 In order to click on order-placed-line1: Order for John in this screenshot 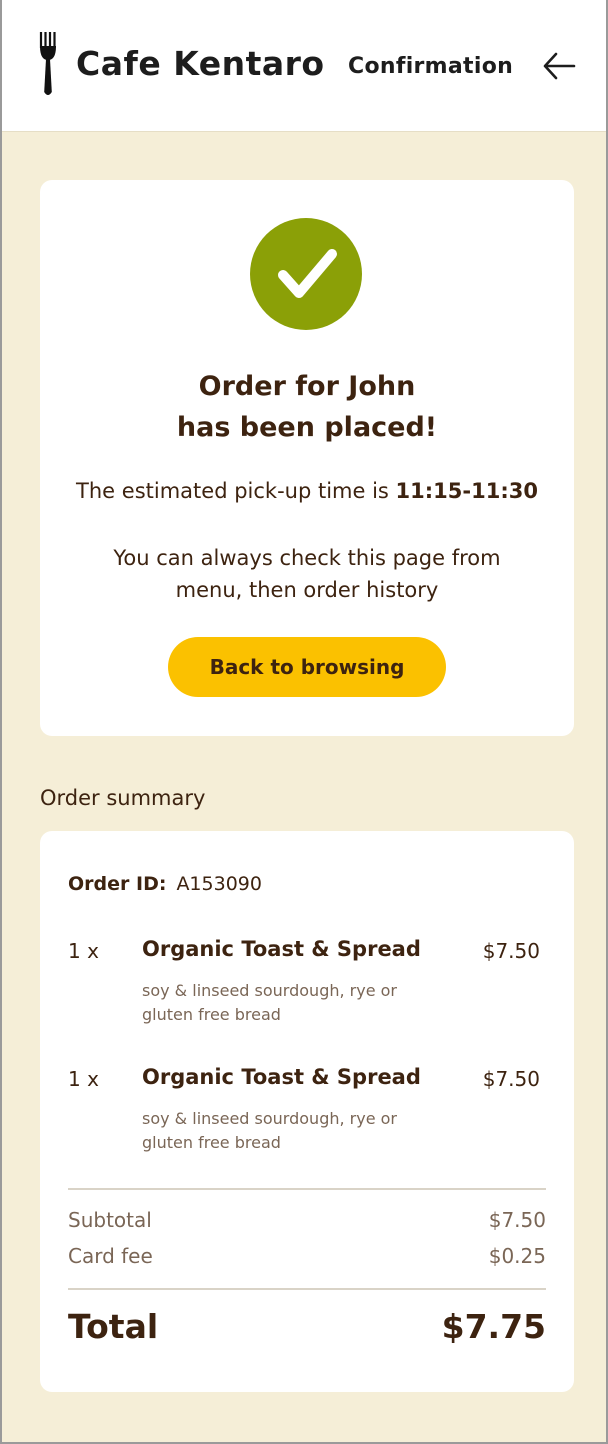, I will do `click(307, 386)`.